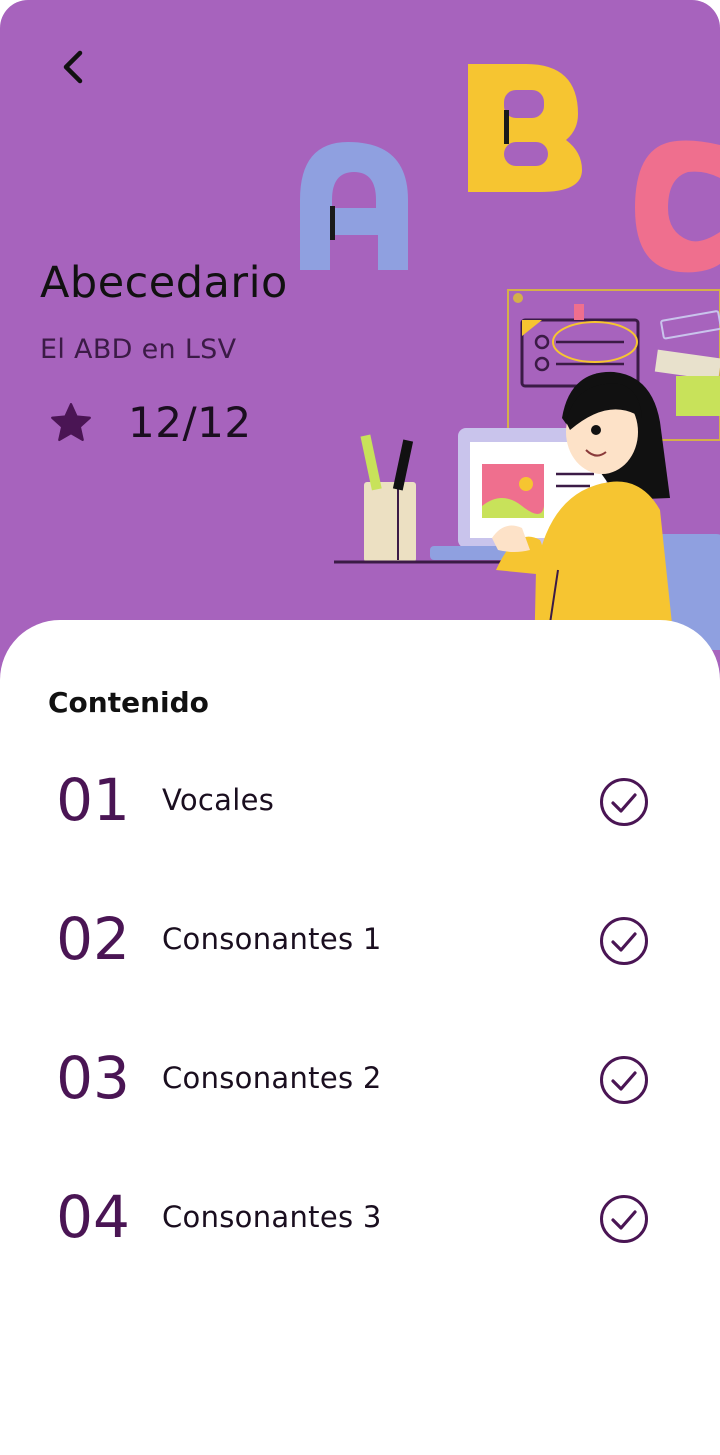 The width and height of the screenshot is (720, 1455). Describe the element at coordinates (71, 421) in the screenshot. I see `star-icon` at that location.